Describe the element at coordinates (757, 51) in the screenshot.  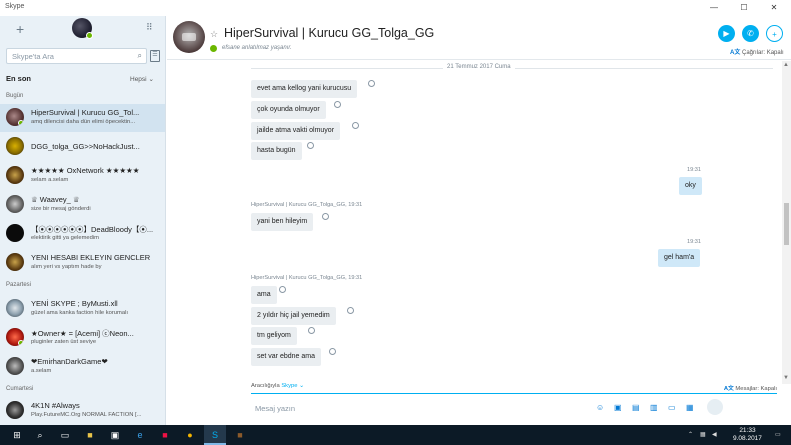
I see `calls-translator-toggle: A文 Çağrılar: Kapalı` at that location.